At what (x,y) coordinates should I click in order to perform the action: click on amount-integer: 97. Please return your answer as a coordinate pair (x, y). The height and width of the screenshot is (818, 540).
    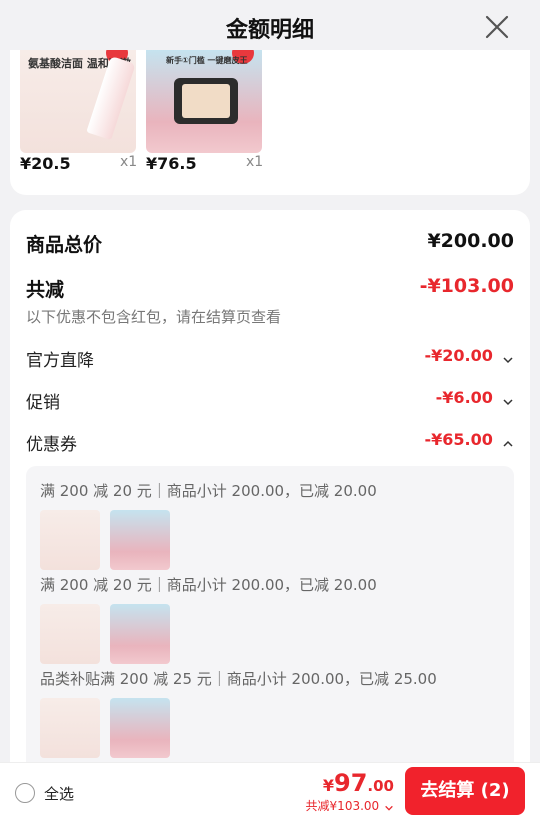
    Looking at the image, I should click on (351, 783).